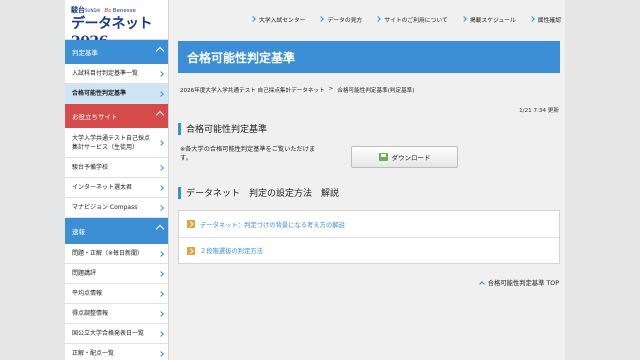 The height and width of the screenshot is (360, 640). Describe the element at coordinates (258, 192) in the screenshot. I see `section-heading-method: データネット 判定の設定方法 解説` at that location.